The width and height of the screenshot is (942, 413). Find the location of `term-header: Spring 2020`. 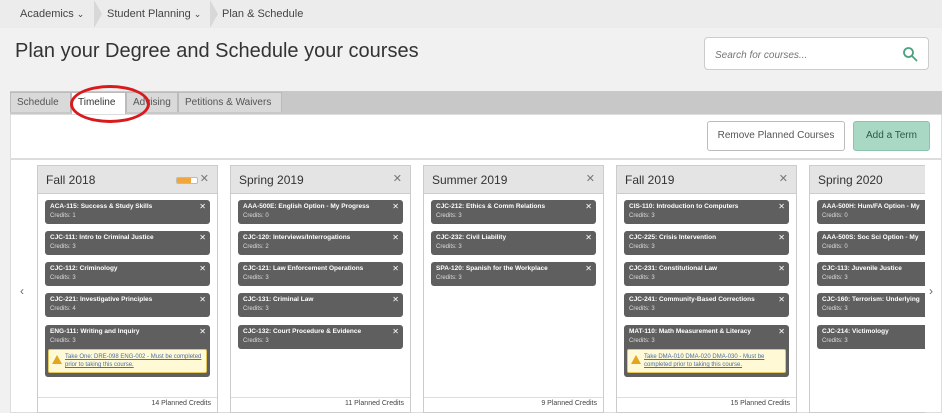

term-header: Spring 2020 is located at coordinates (867, 180).